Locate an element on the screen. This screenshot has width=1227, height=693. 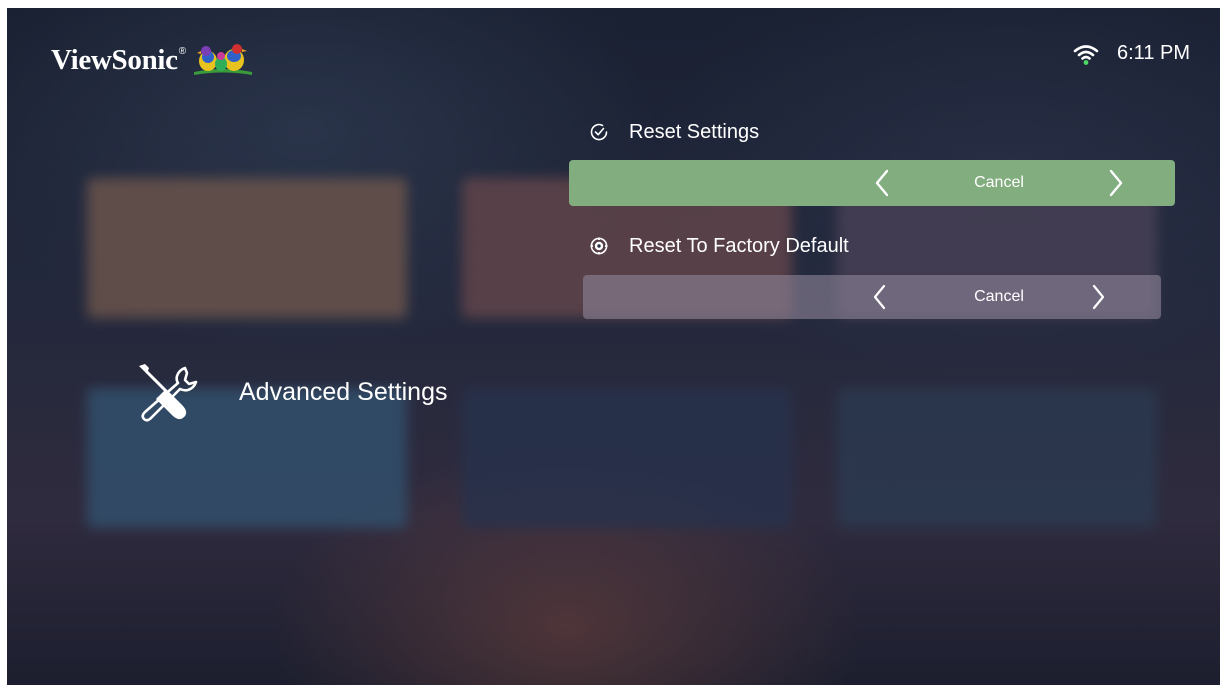
status-bar: 6:11 PM is located at coordinates (1131, 53).